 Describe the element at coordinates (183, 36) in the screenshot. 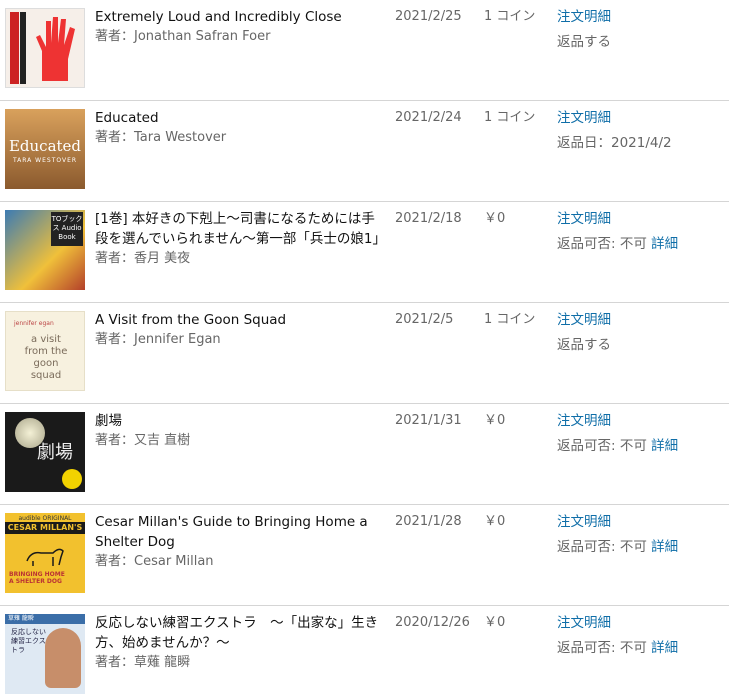

I see `book-author: 著者：Jonathan Safran Foer` at that location.